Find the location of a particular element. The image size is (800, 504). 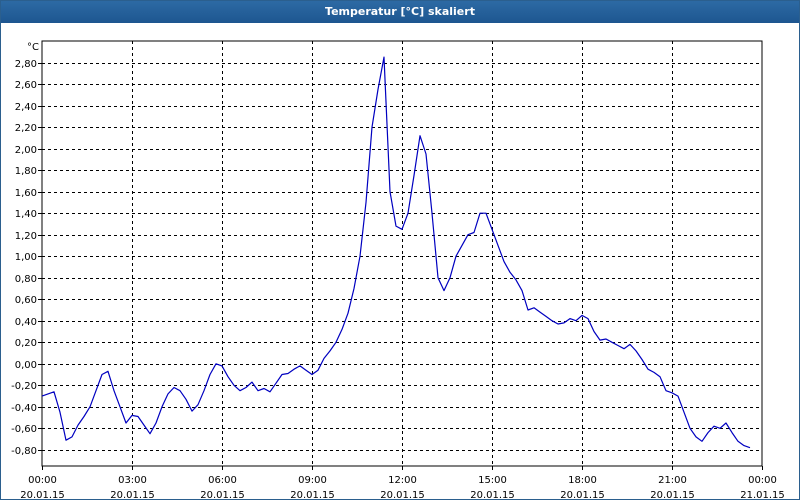

x-tick-date-label: 21.01.15 is located at coordinates (762, 495).